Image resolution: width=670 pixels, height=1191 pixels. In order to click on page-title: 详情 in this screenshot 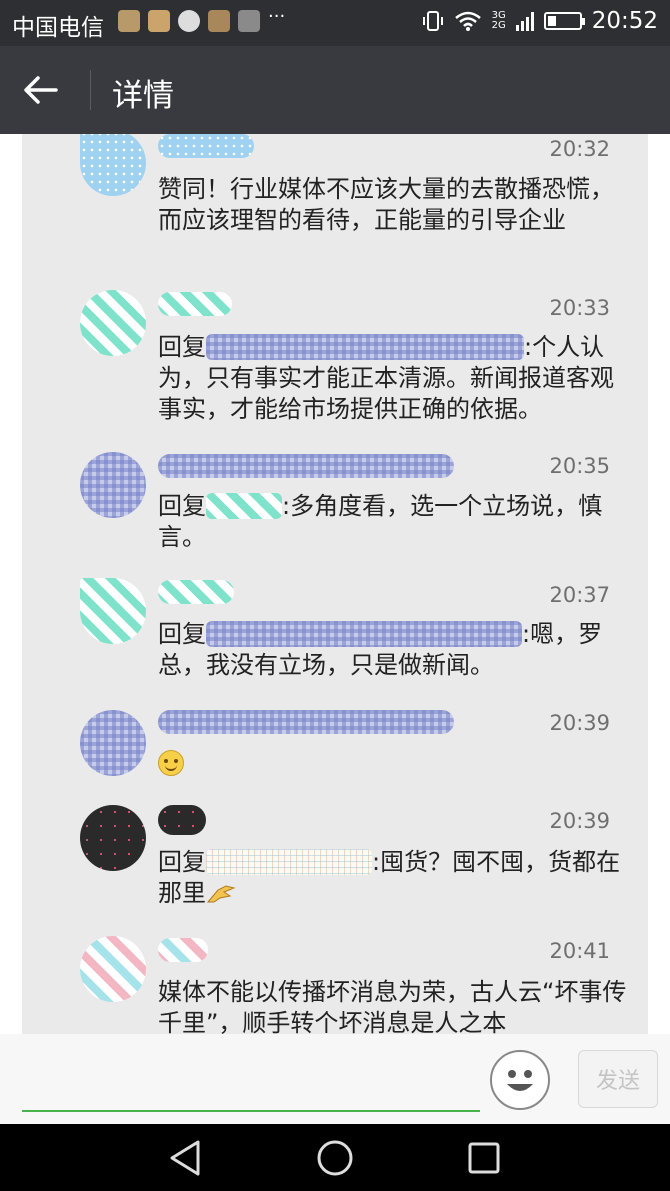, I will do `click(143, 96)`.